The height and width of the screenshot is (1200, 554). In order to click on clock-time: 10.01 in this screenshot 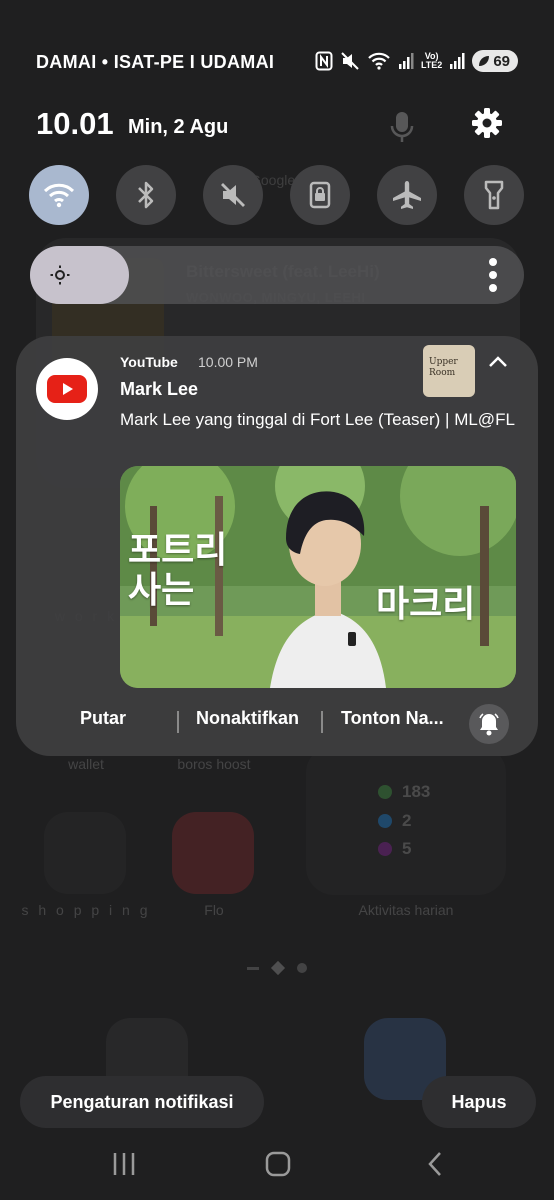, I will do `click(75, 123)`.